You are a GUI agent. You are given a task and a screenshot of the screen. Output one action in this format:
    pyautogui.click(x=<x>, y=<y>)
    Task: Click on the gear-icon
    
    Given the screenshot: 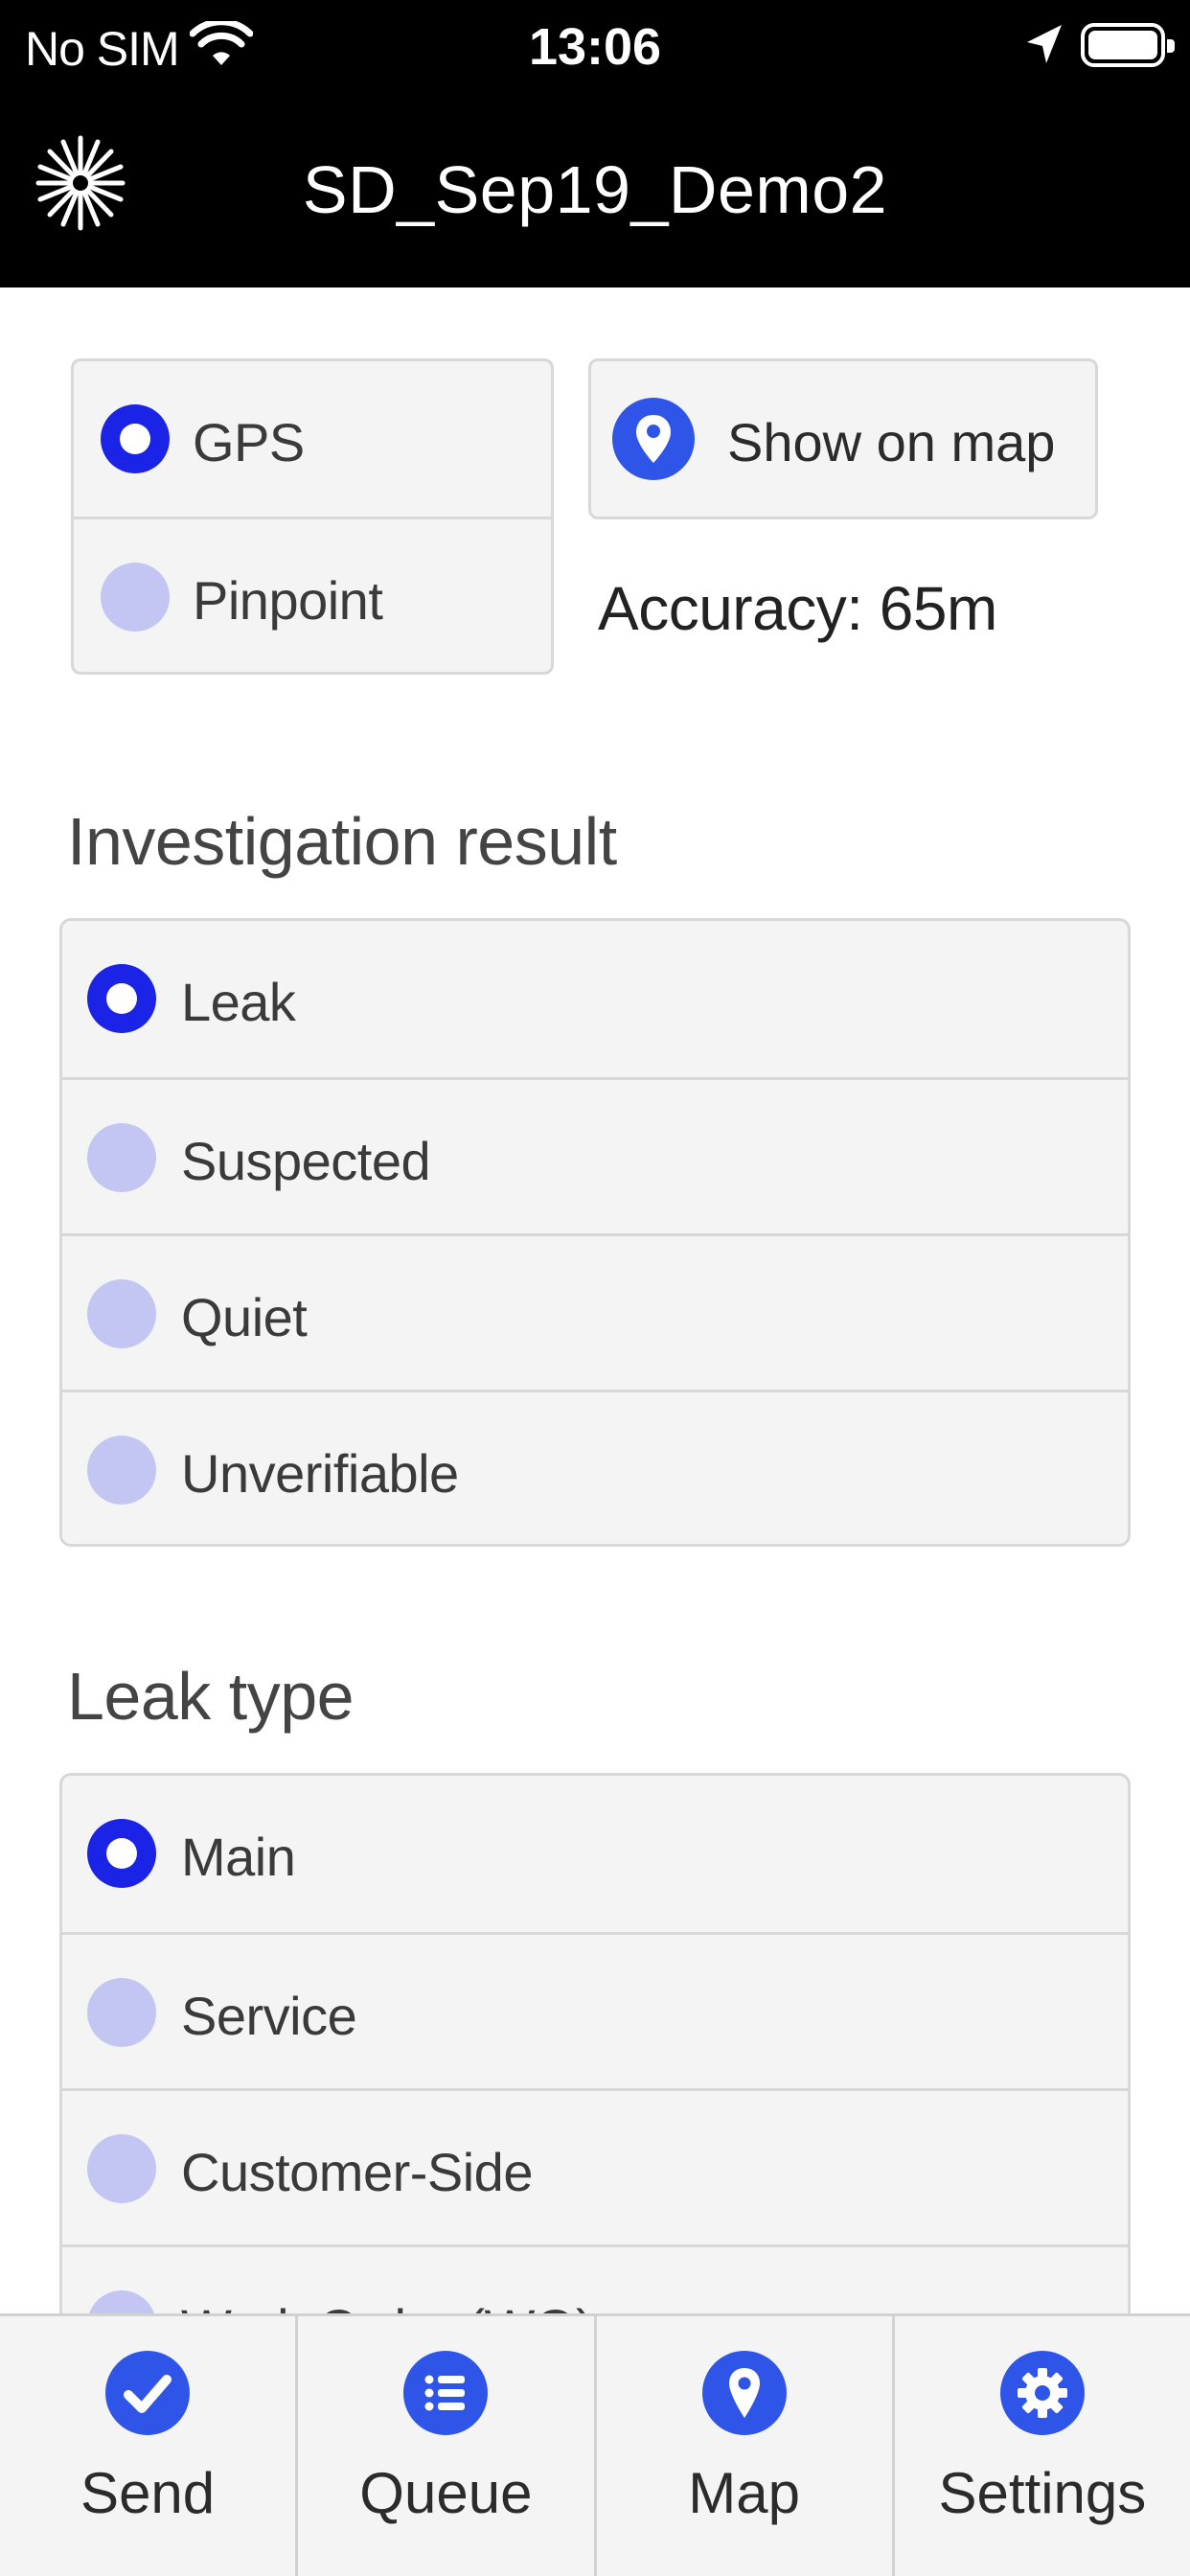 What is the action you would take?
    pyautogui.click(x=1042, y=2393)
    